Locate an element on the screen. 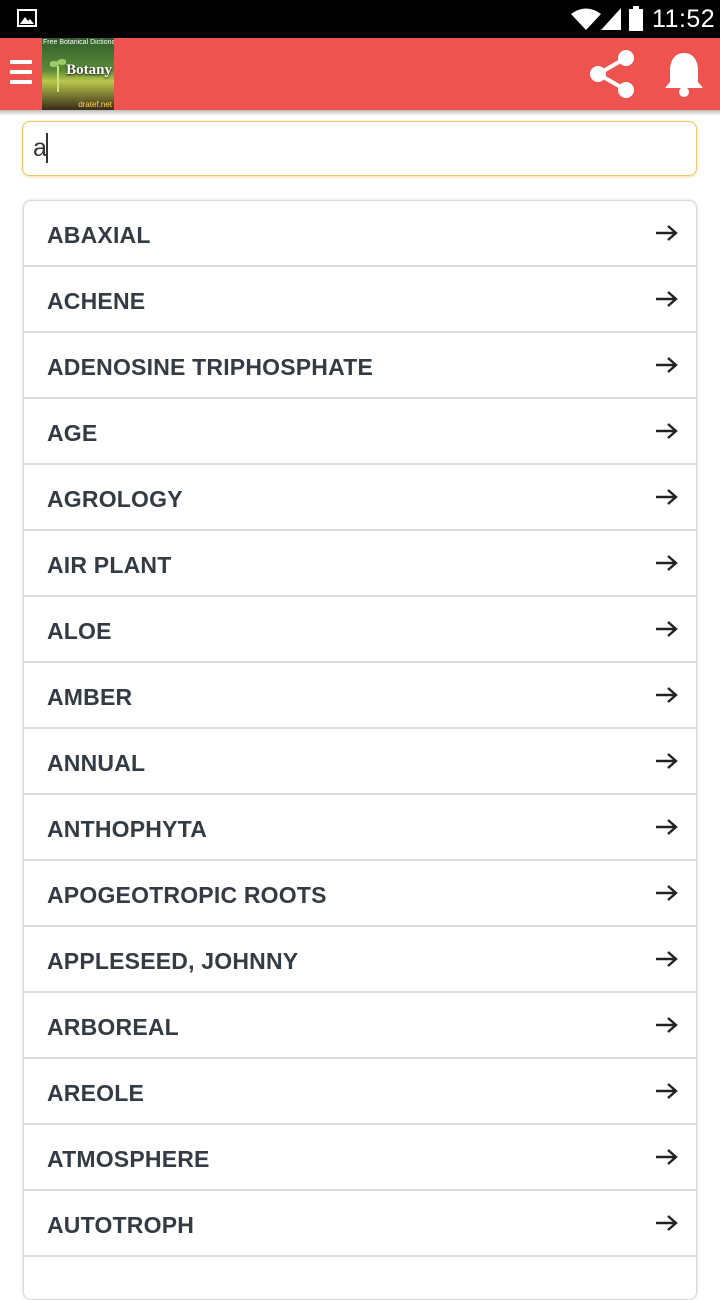 The image size is (720, 1300). wifi-icon is located at coordinates (586, 19).